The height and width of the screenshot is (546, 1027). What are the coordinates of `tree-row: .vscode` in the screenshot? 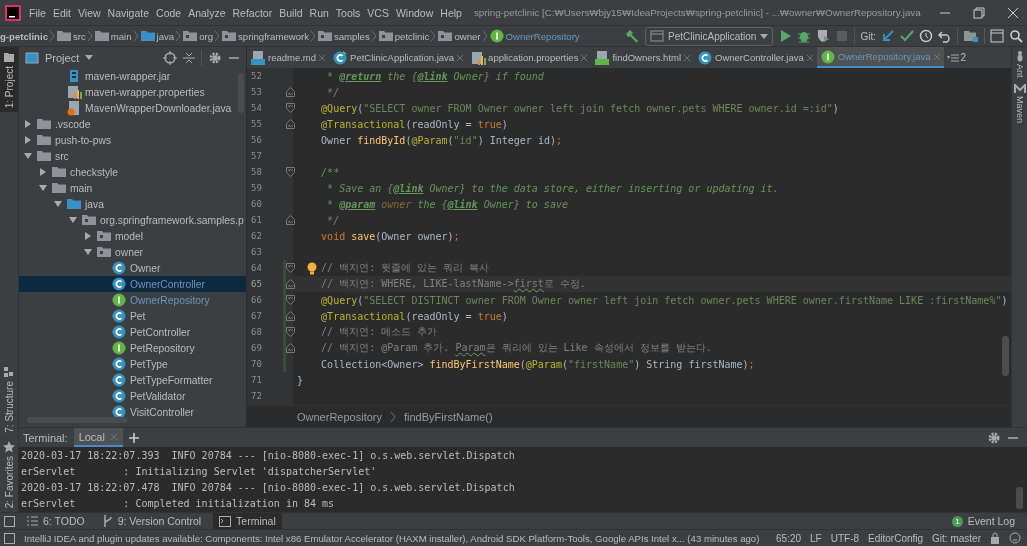 It's located at (132, 124).